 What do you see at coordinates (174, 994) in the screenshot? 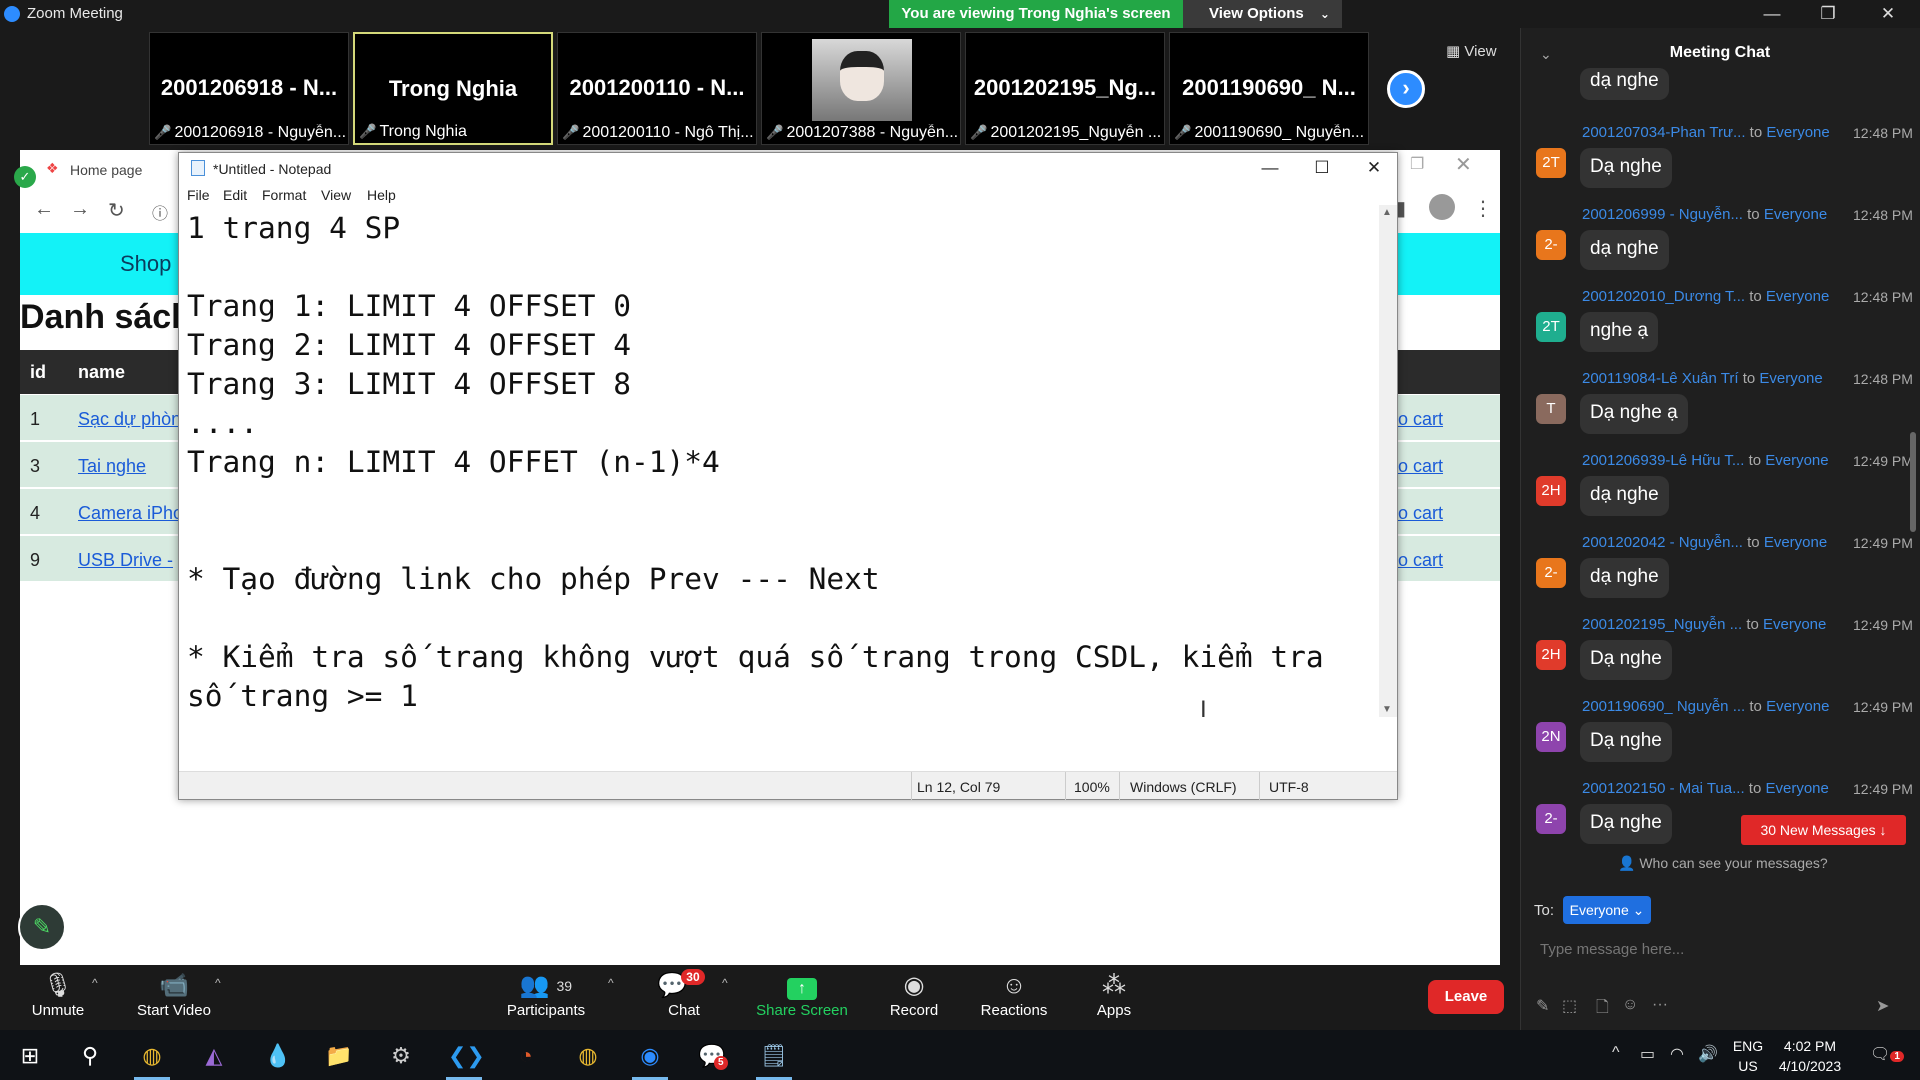
I see `start-video-button: 📹 Start Video` at bounding box center [174, 994].